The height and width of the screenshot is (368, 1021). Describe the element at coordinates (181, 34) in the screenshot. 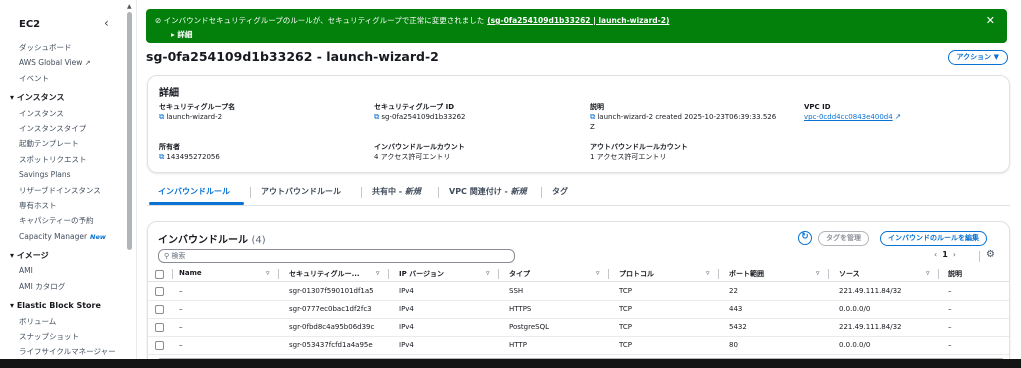

I see `flash-details-toggle: ▸ 詳細` at that location.